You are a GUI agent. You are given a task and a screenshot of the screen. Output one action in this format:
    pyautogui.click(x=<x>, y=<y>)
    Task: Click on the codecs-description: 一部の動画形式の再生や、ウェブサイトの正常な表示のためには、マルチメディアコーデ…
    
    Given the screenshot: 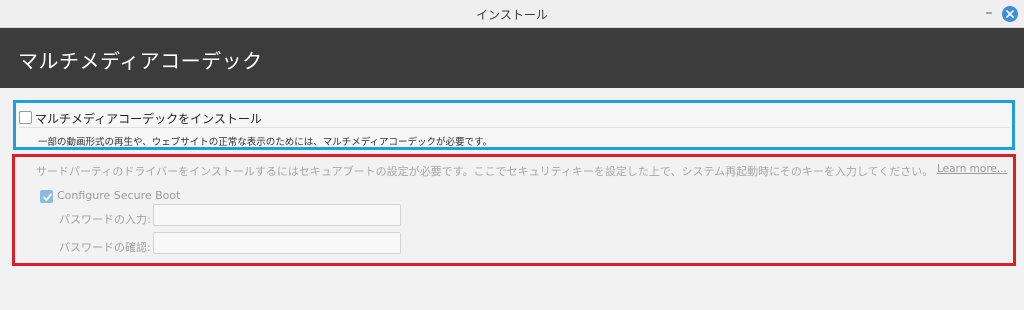 What is the action you would take?
    pyautogui.click(x=265, y=142)
    